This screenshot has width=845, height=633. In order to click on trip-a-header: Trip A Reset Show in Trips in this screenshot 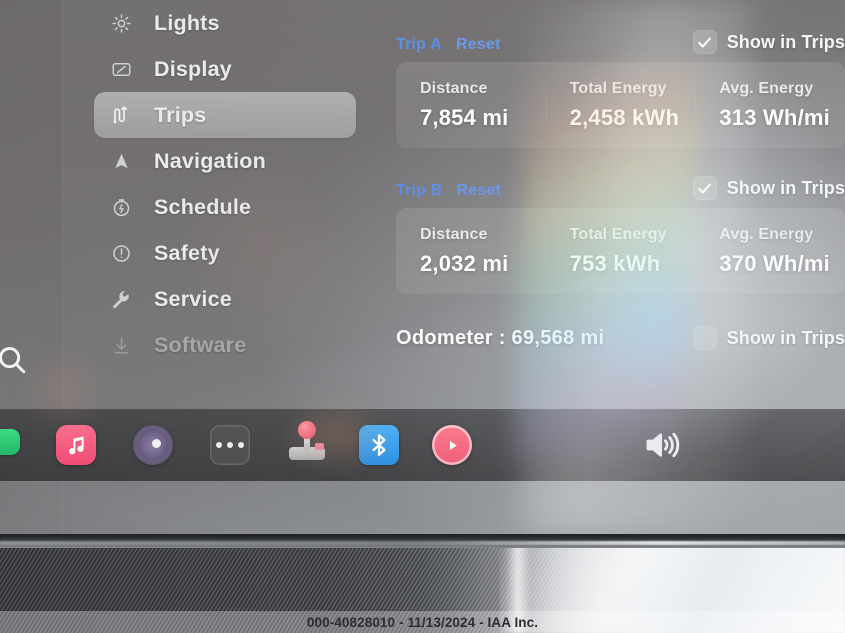, I will do `click(620, 45)`.